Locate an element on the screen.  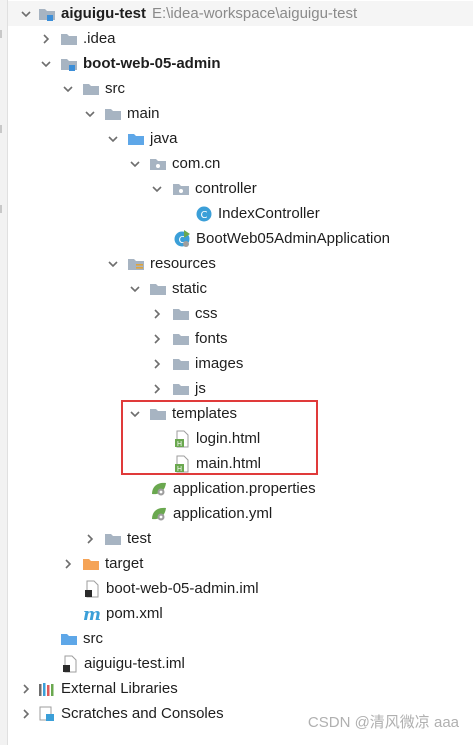
tree-row-application-yml: application.yml is located at coordinates (240, 513).